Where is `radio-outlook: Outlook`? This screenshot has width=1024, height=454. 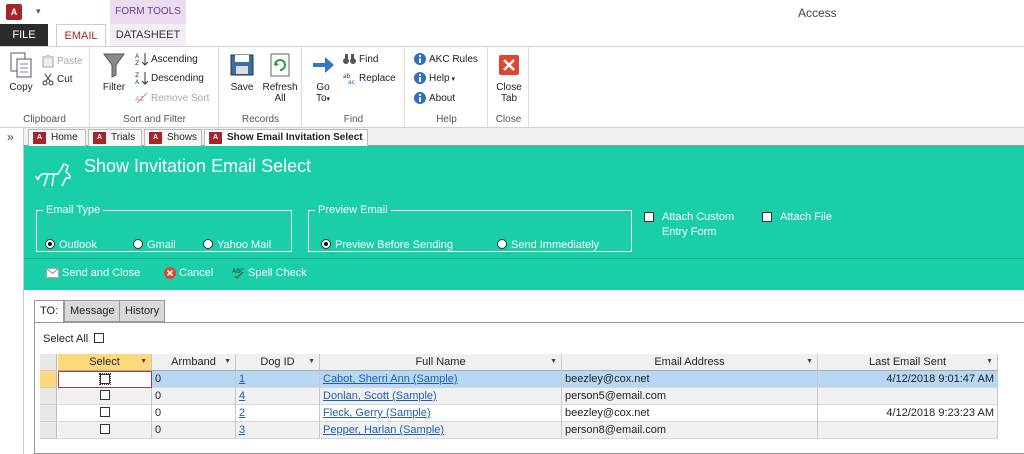
radio-outlook: Outlook is located at coordinates (71, 245).